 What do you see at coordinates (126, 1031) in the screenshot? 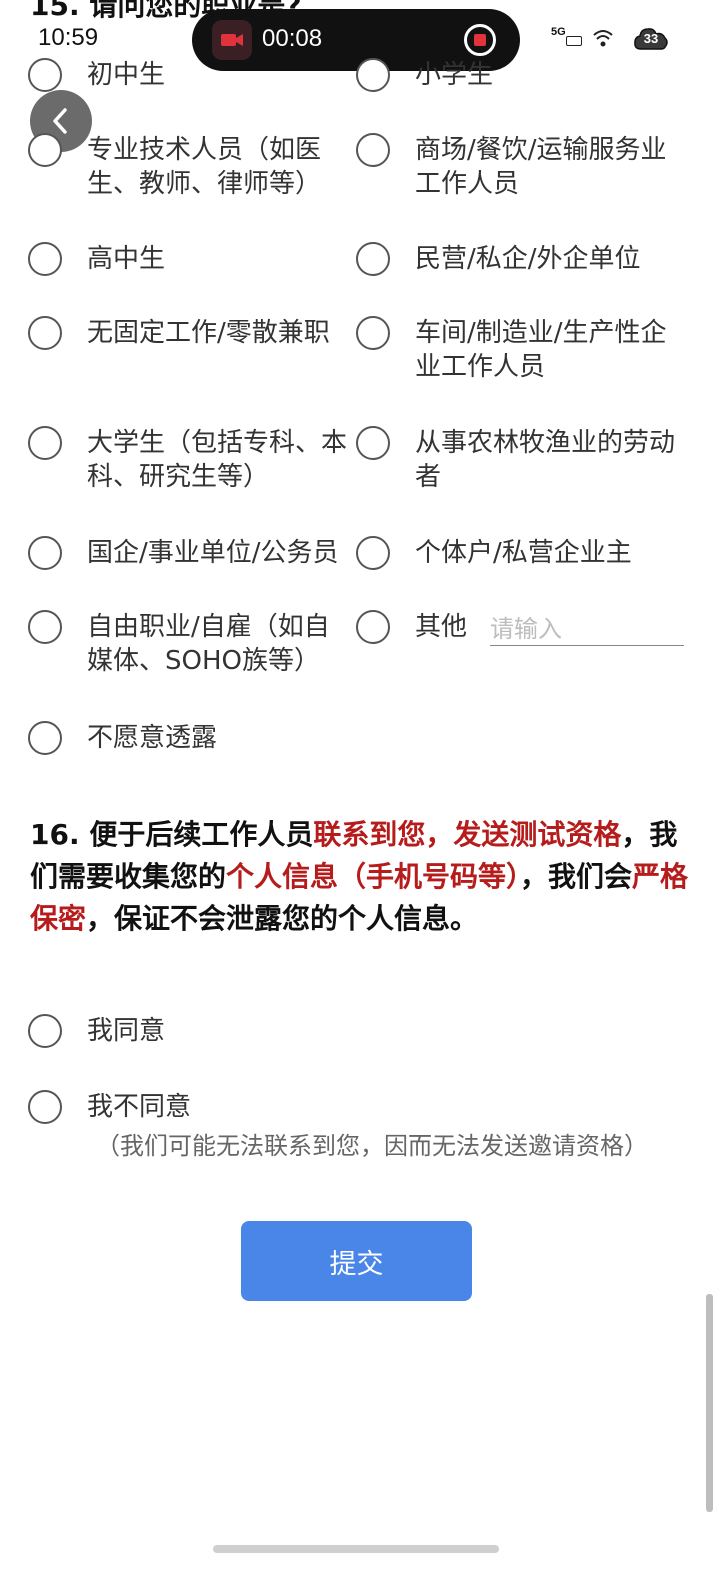
I see `option-label: 我同意` at bounding box center [126, 1031].